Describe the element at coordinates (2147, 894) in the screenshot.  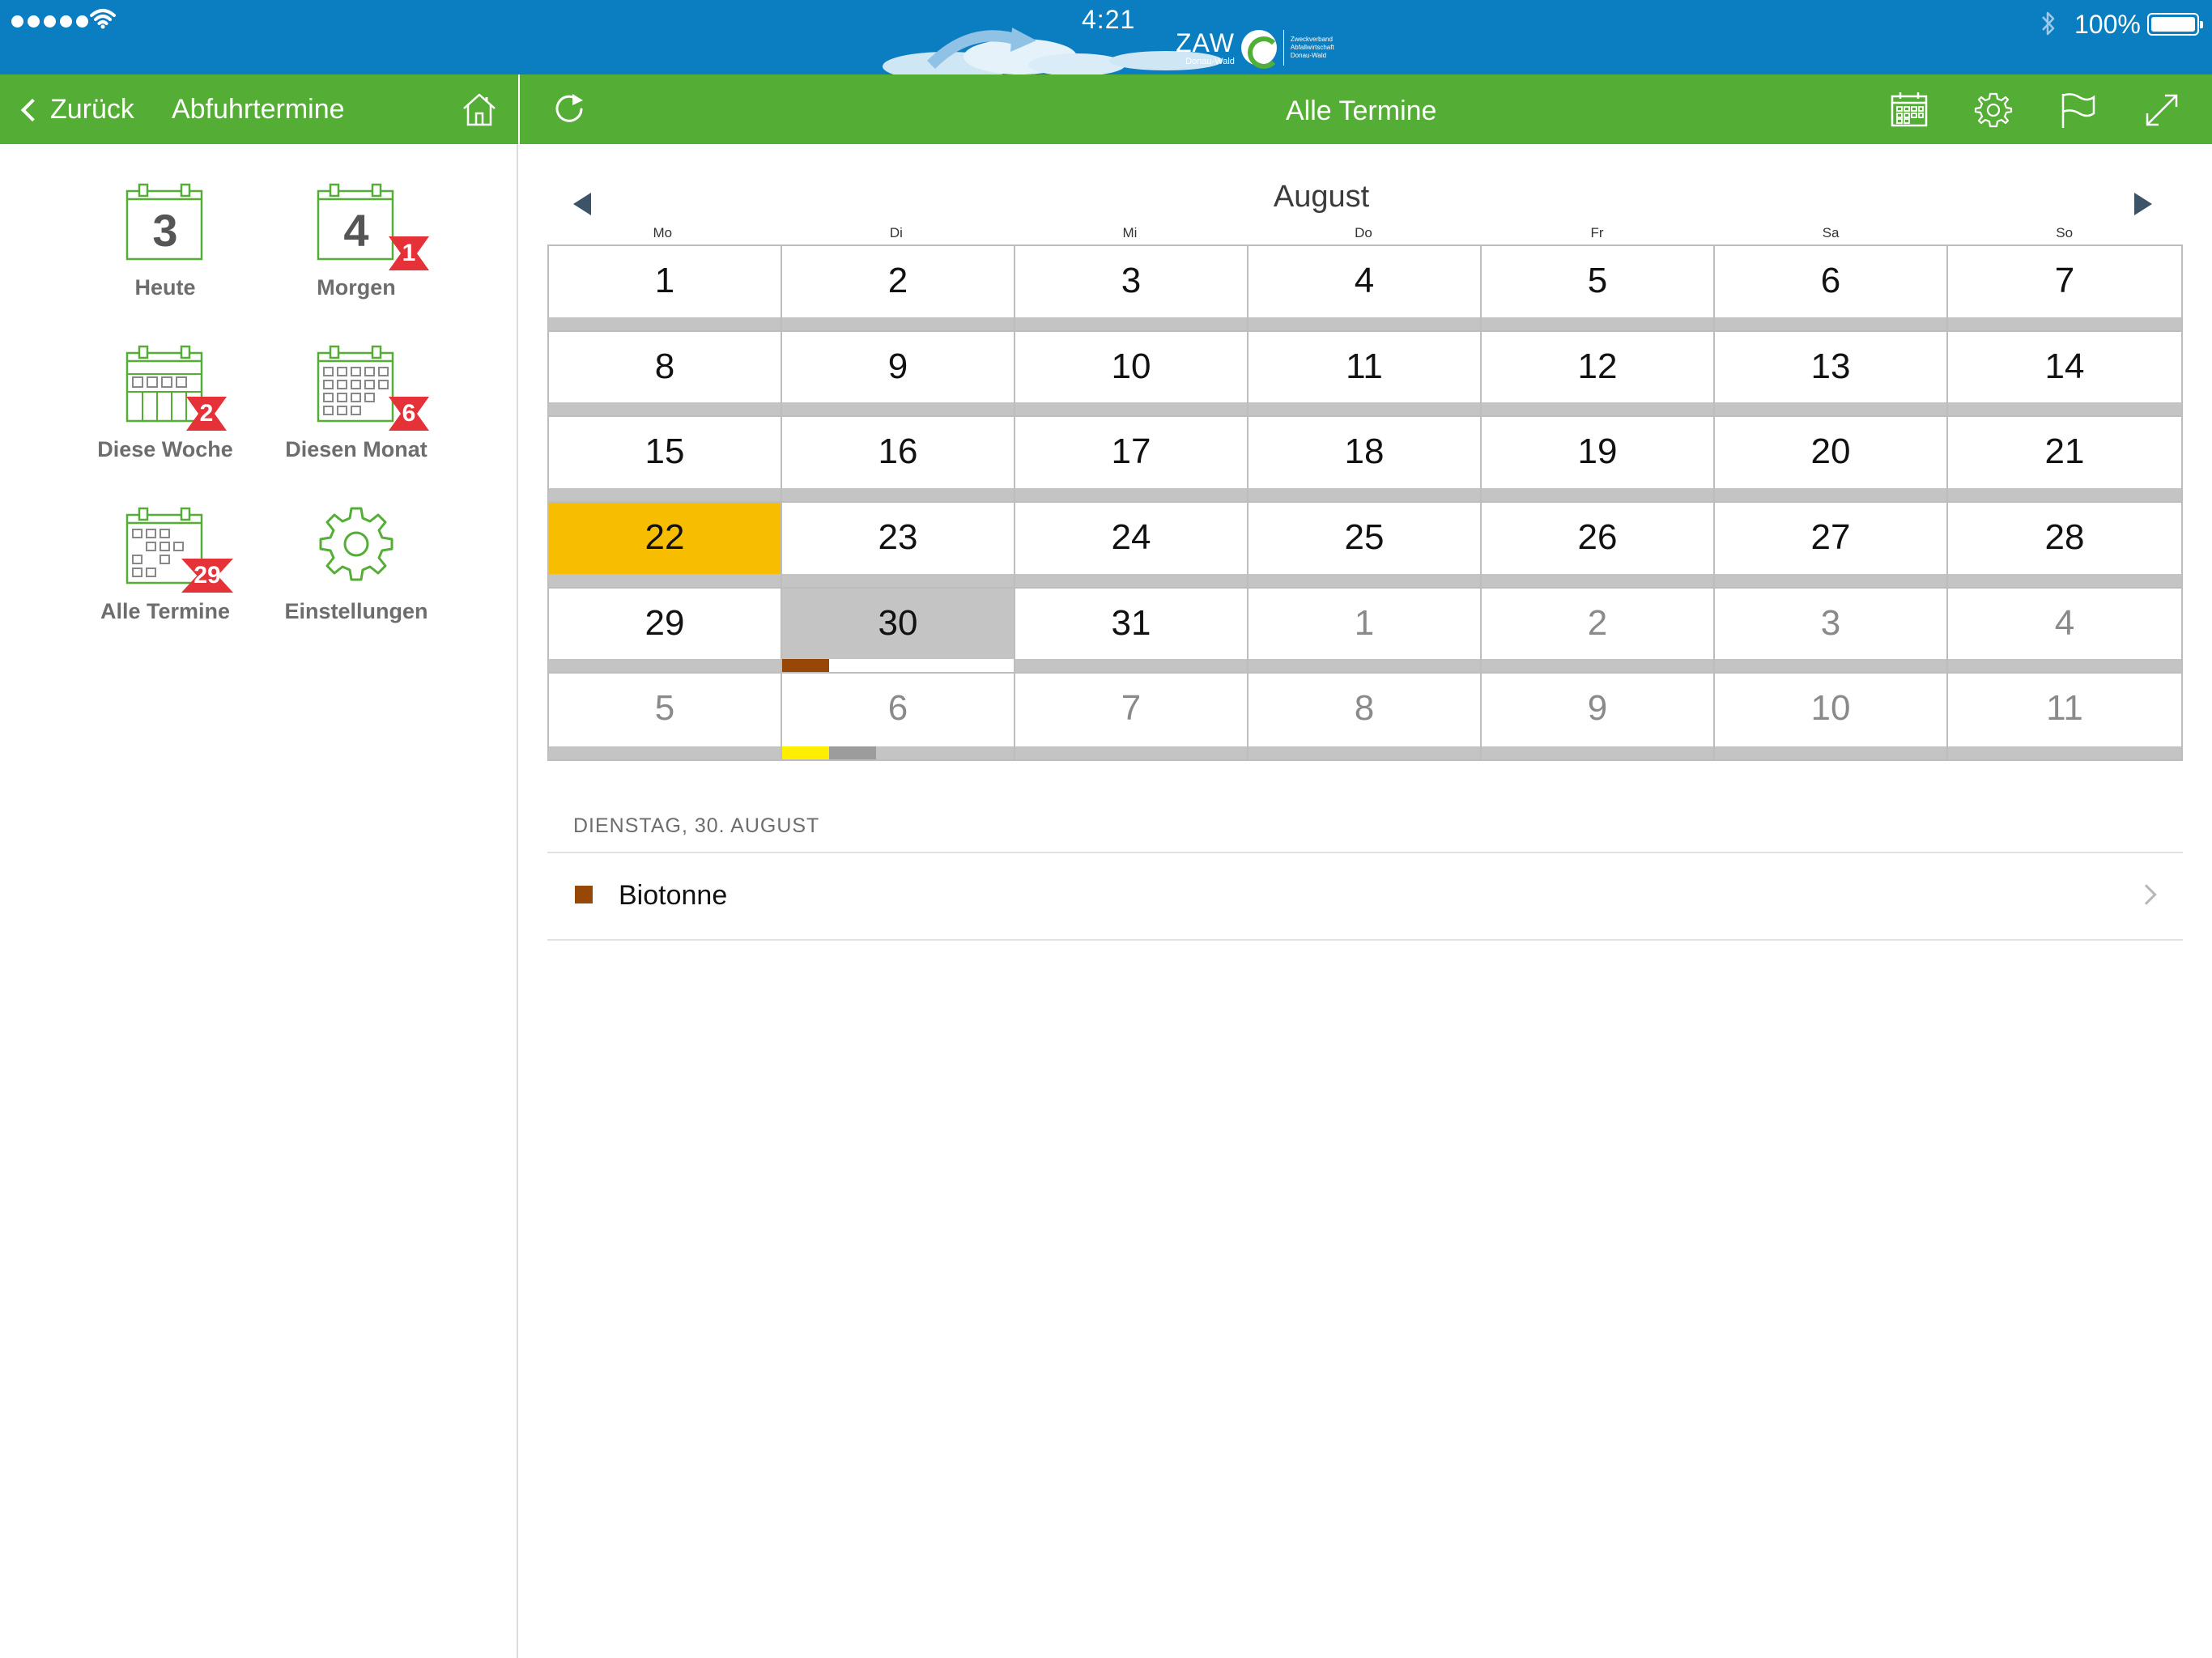
I see `chevron-right-icon` at that location.